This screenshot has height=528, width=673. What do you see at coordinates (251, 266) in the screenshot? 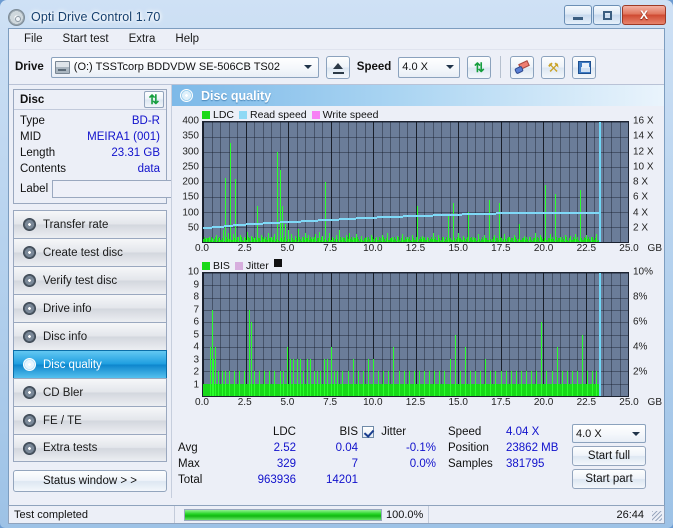
I see `legend-item-jitter: Jitter` at bounding box center [251, 266].